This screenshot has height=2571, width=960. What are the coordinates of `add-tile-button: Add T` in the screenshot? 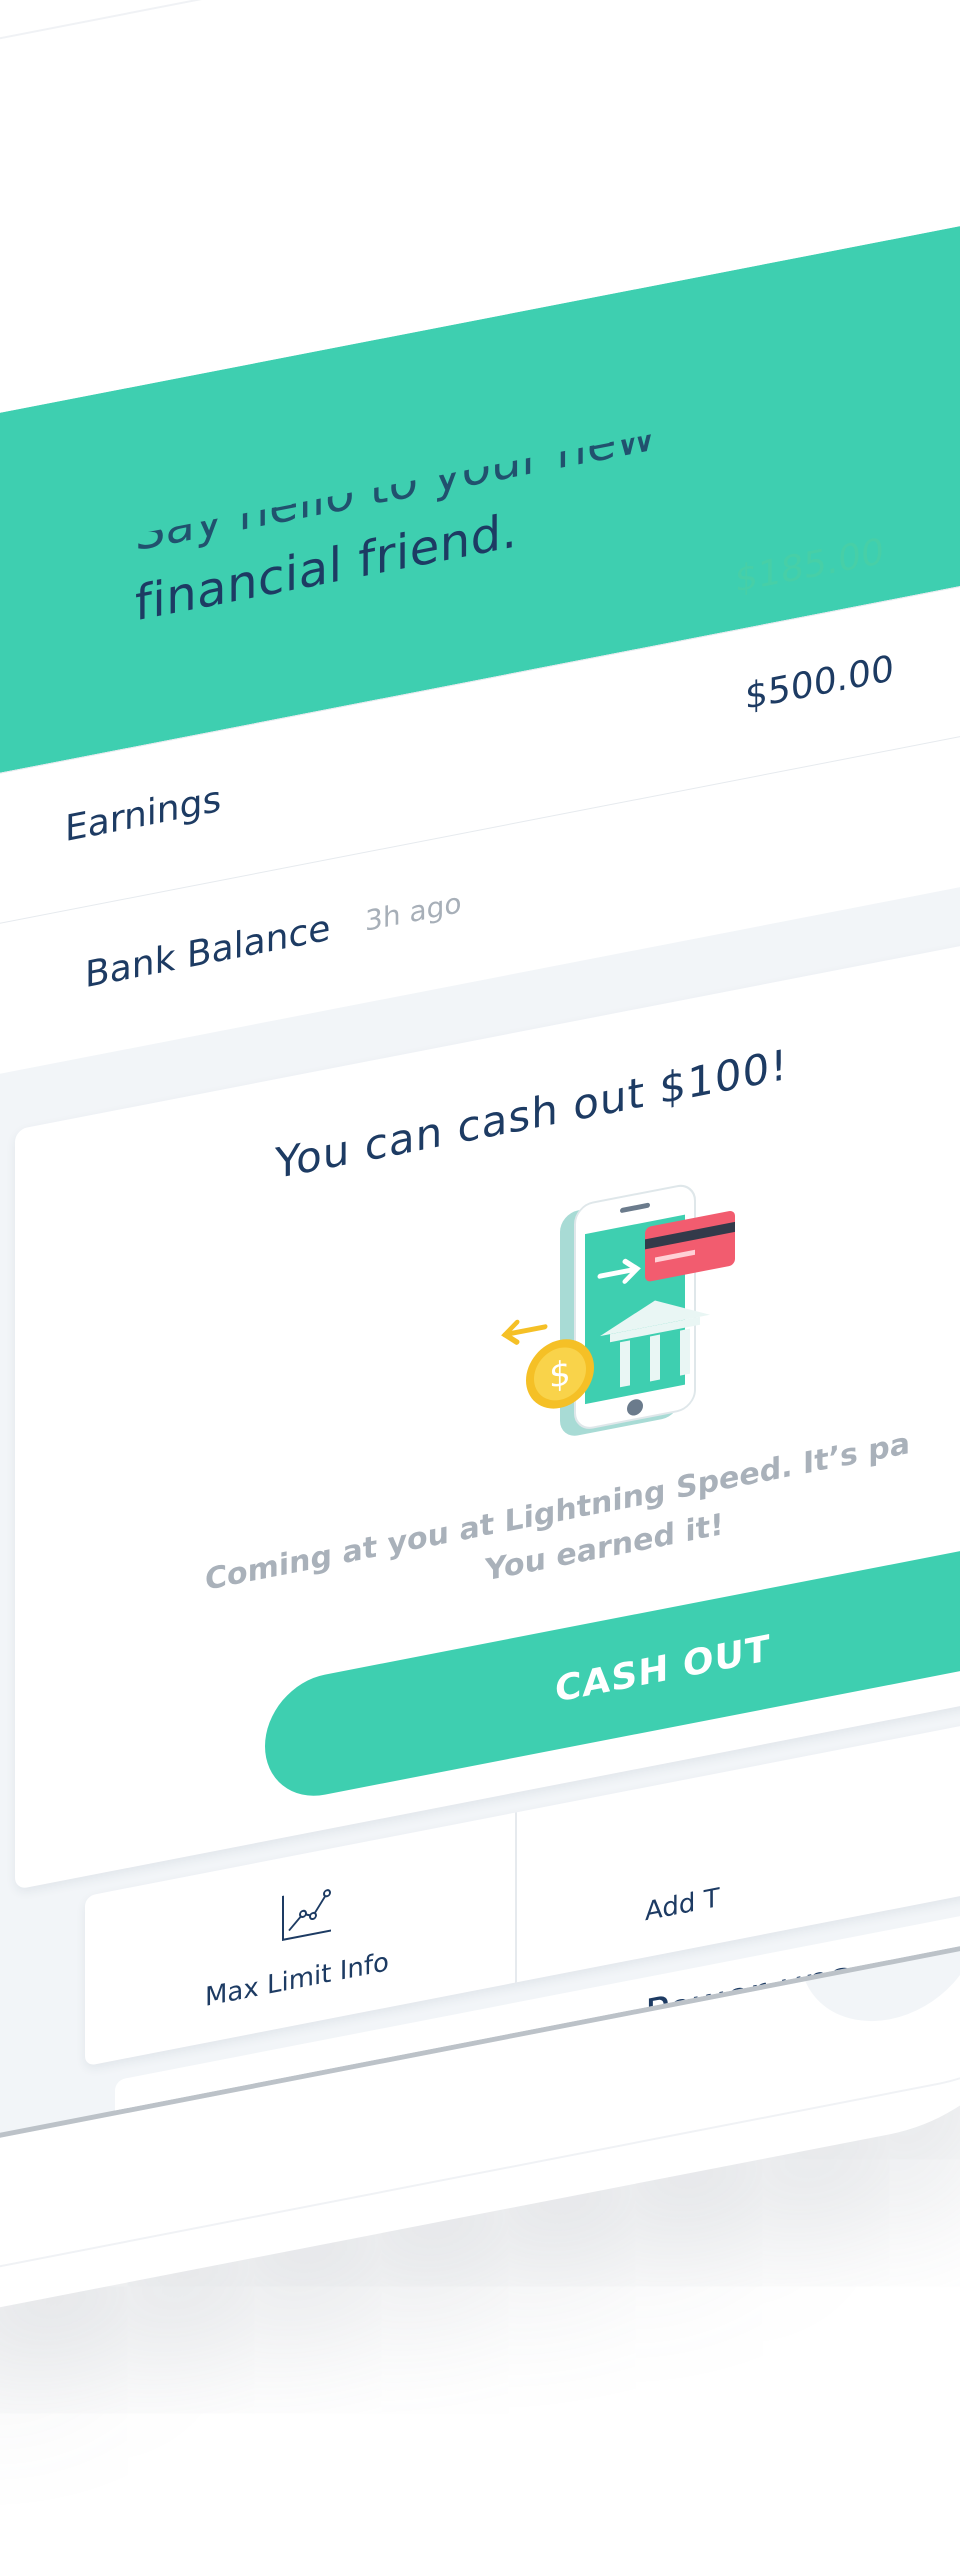 It's located at (682, 1905).